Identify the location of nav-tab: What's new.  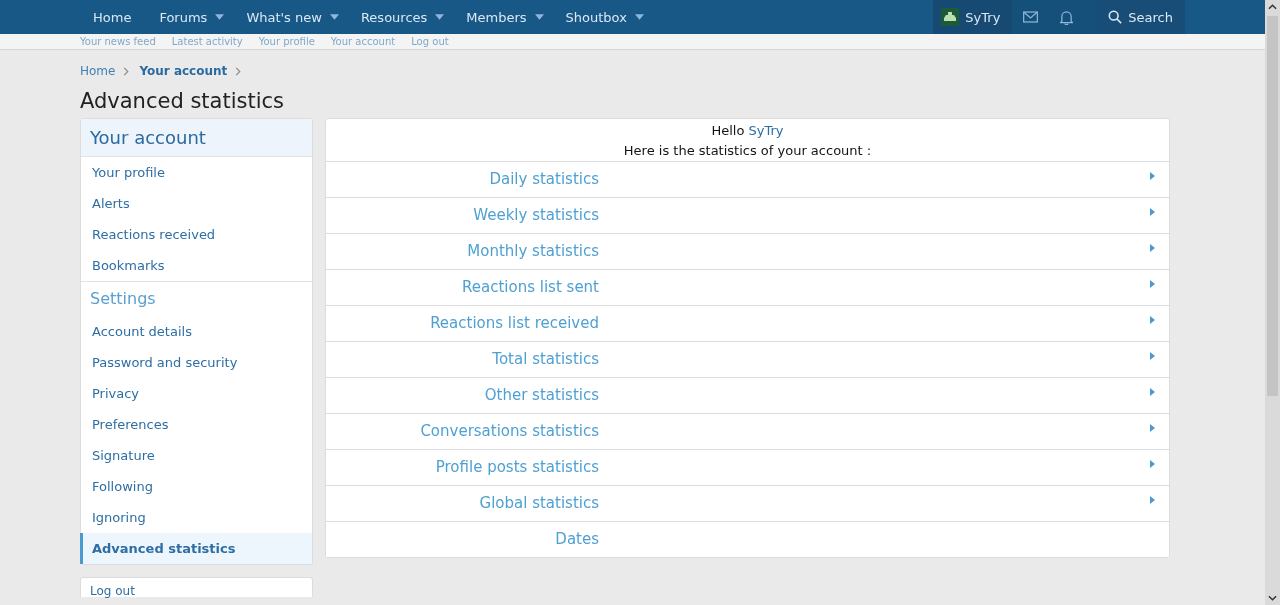
(292, 17).